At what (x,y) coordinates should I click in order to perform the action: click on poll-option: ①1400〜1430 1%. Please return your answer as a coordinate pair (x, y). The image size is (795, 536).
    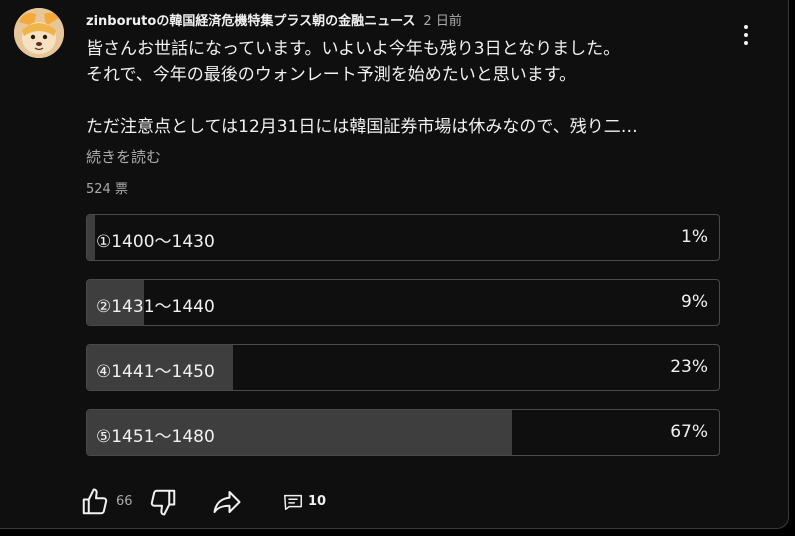
    Looking at the image, I should click on (403, 237).